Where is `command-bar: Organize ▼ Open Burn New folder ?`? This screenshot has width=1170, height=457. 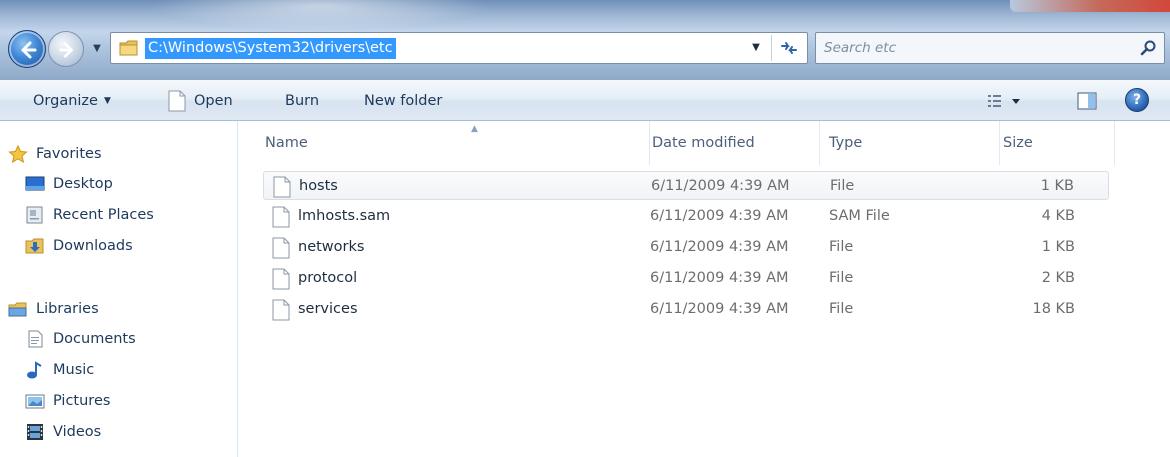
command-bar: Organize ▼ Open Burn New folder ? is located at coordinates (585, 100).